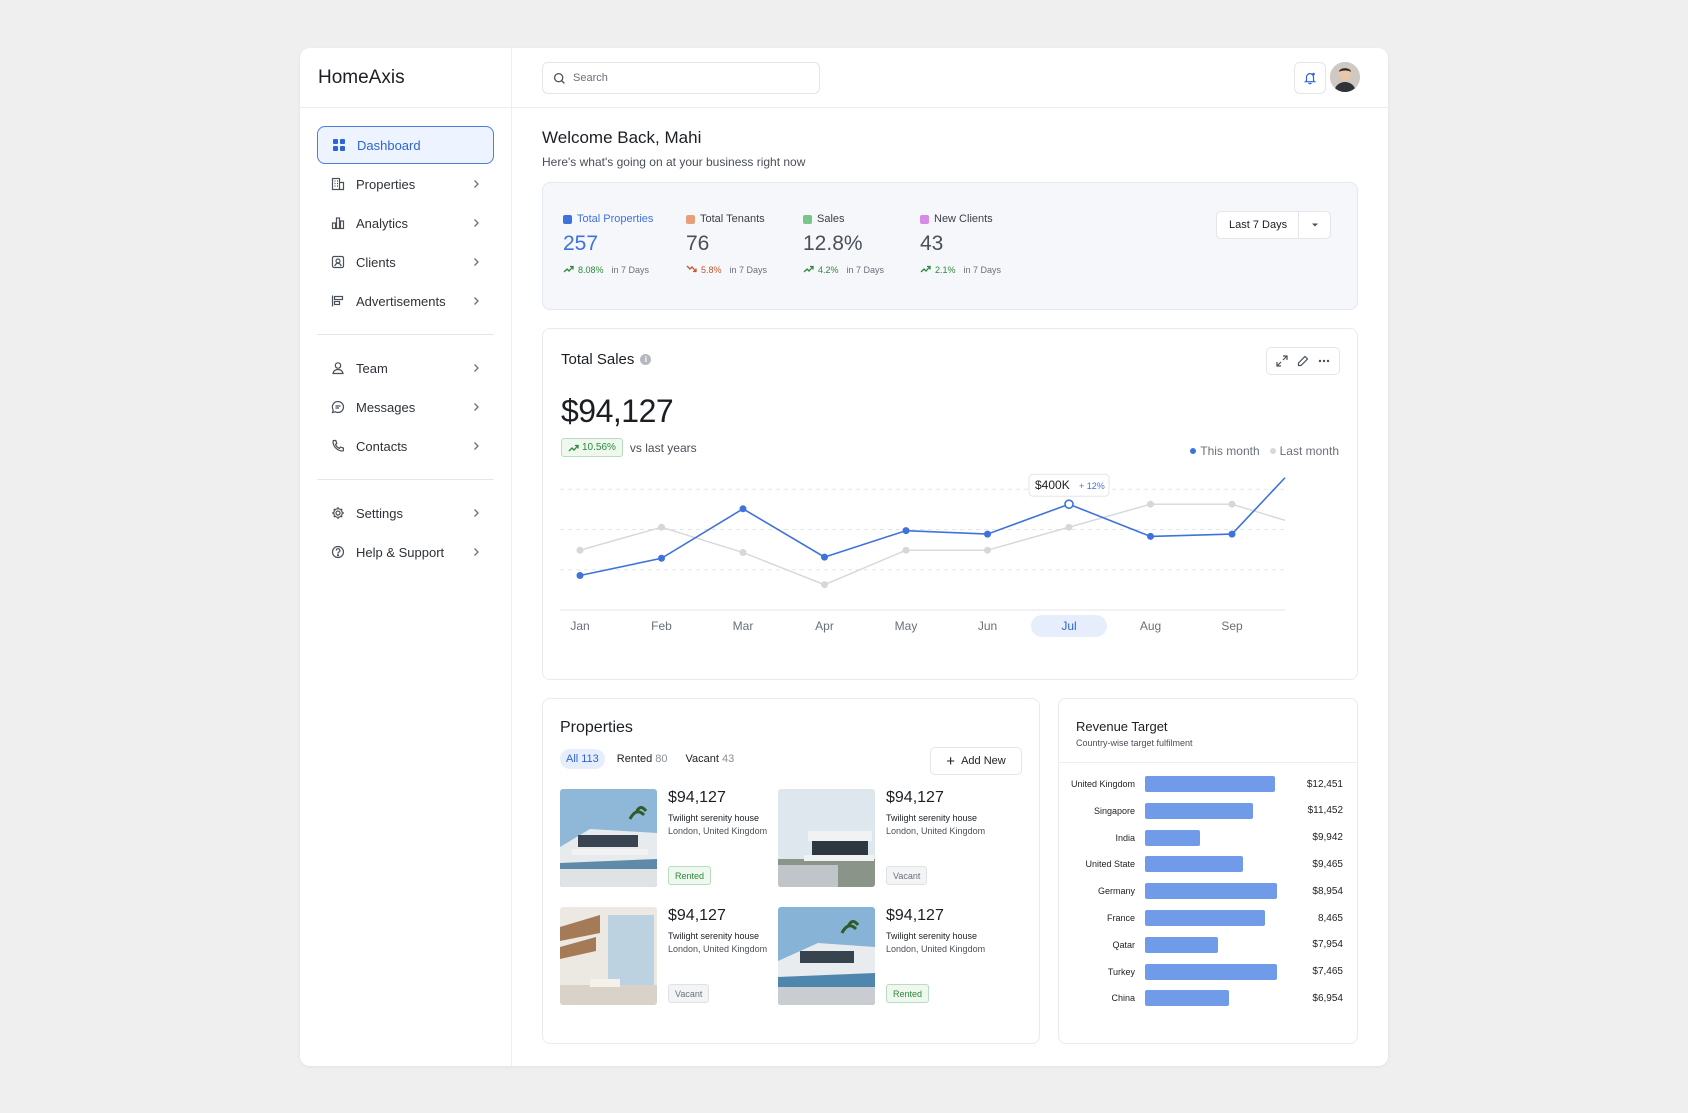  Describe the element at coordinates (622, 137) in the screenshot. I see `page-title: Welcome Back, Mahi` at that location.